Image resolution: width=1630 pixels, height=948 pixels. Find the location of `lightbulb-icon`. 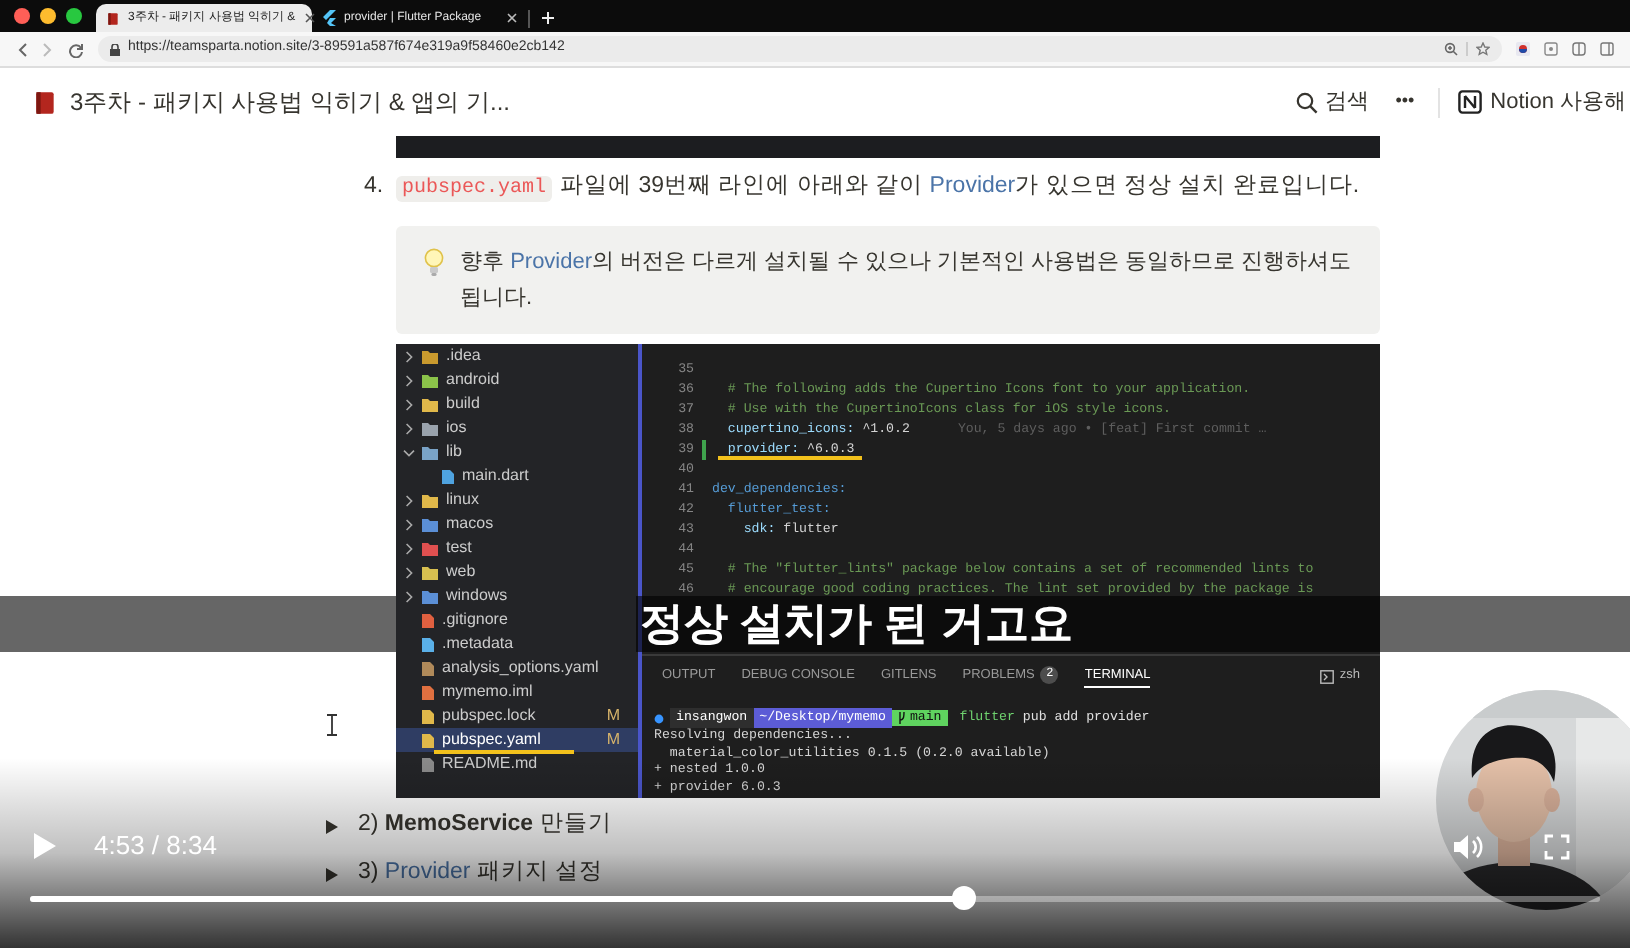

lightbulb-icon is located at coordinates (434, 263).